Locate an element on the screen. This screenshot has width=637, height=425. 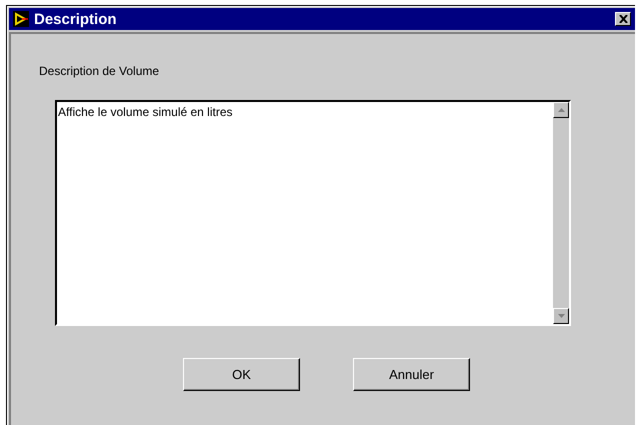
scroll-up-button is located at coordinates (561, 110).